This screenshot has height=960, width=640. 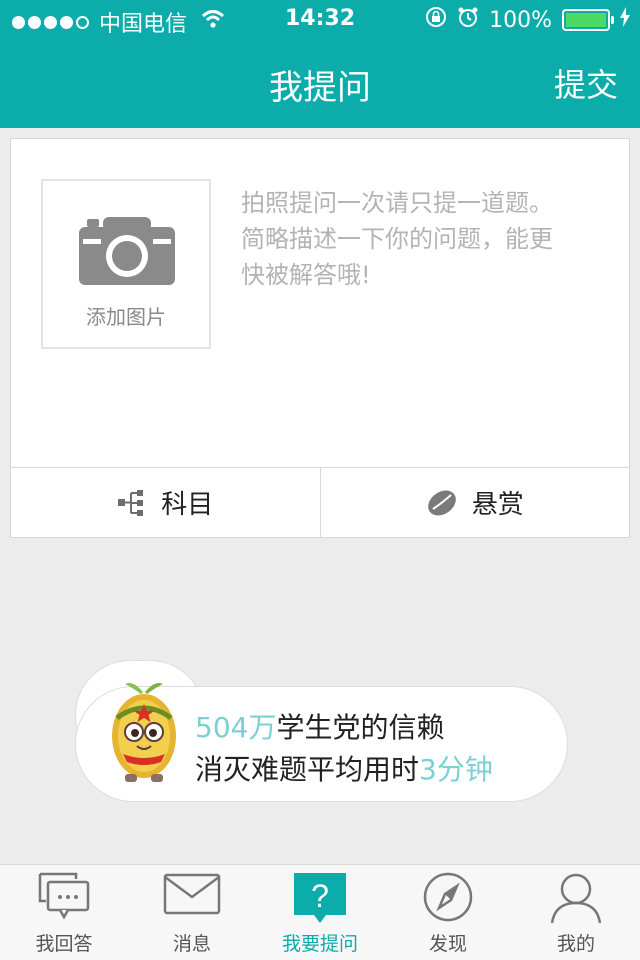 What do you see at coordinates (447, 944) in the screenshot?
I see `tab-label: 发现` at bounding box center [447, 944].